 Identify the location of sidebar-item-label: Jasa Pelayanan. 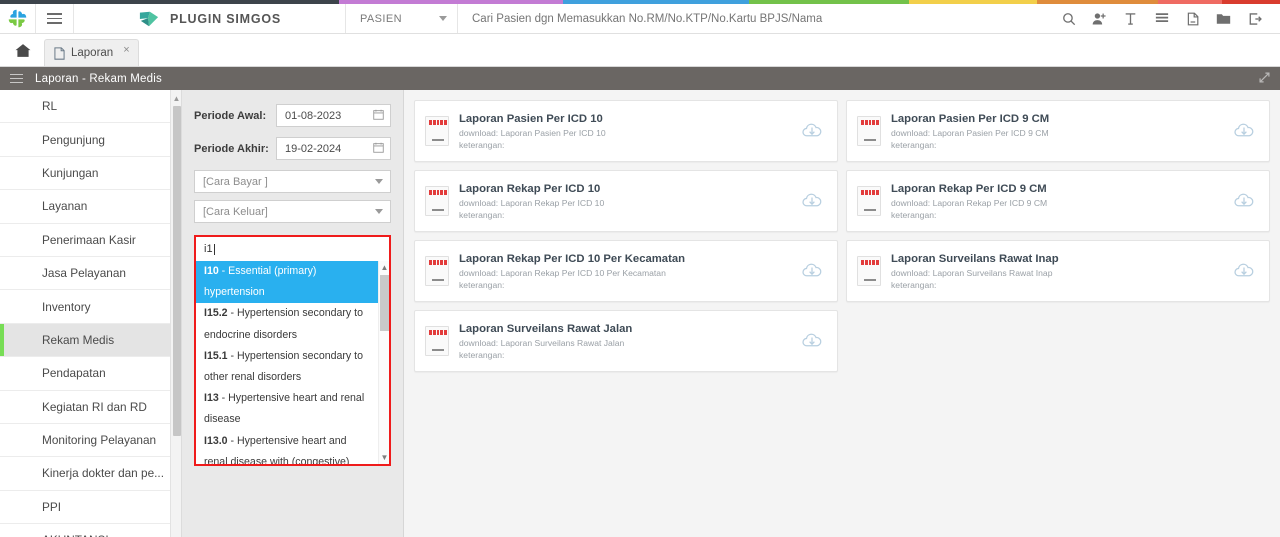
(84, 273).